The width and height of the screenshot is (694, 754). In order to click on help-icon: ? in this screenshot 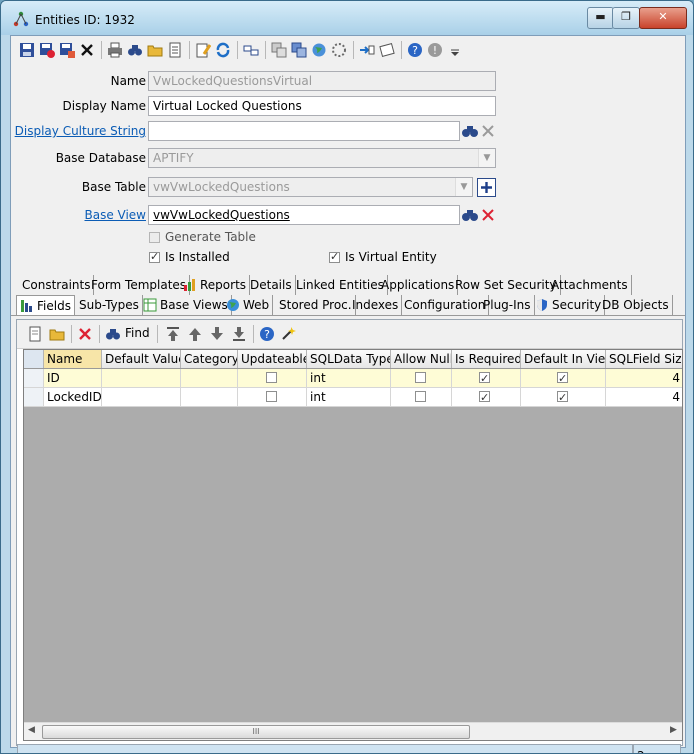, I will do `click(267, 334)`.